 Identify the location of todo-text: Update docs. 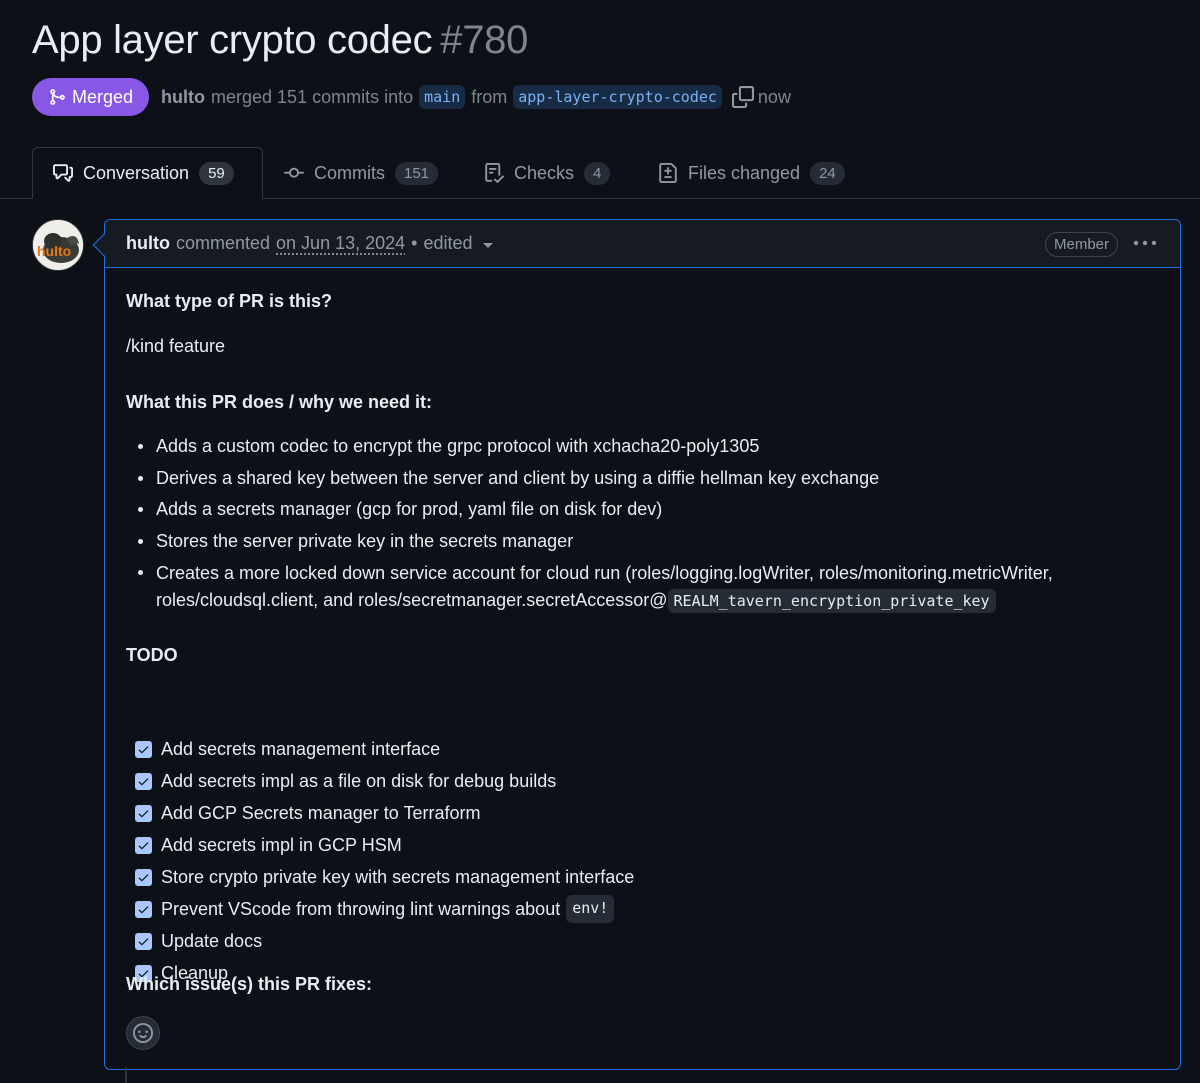
(212, 940).